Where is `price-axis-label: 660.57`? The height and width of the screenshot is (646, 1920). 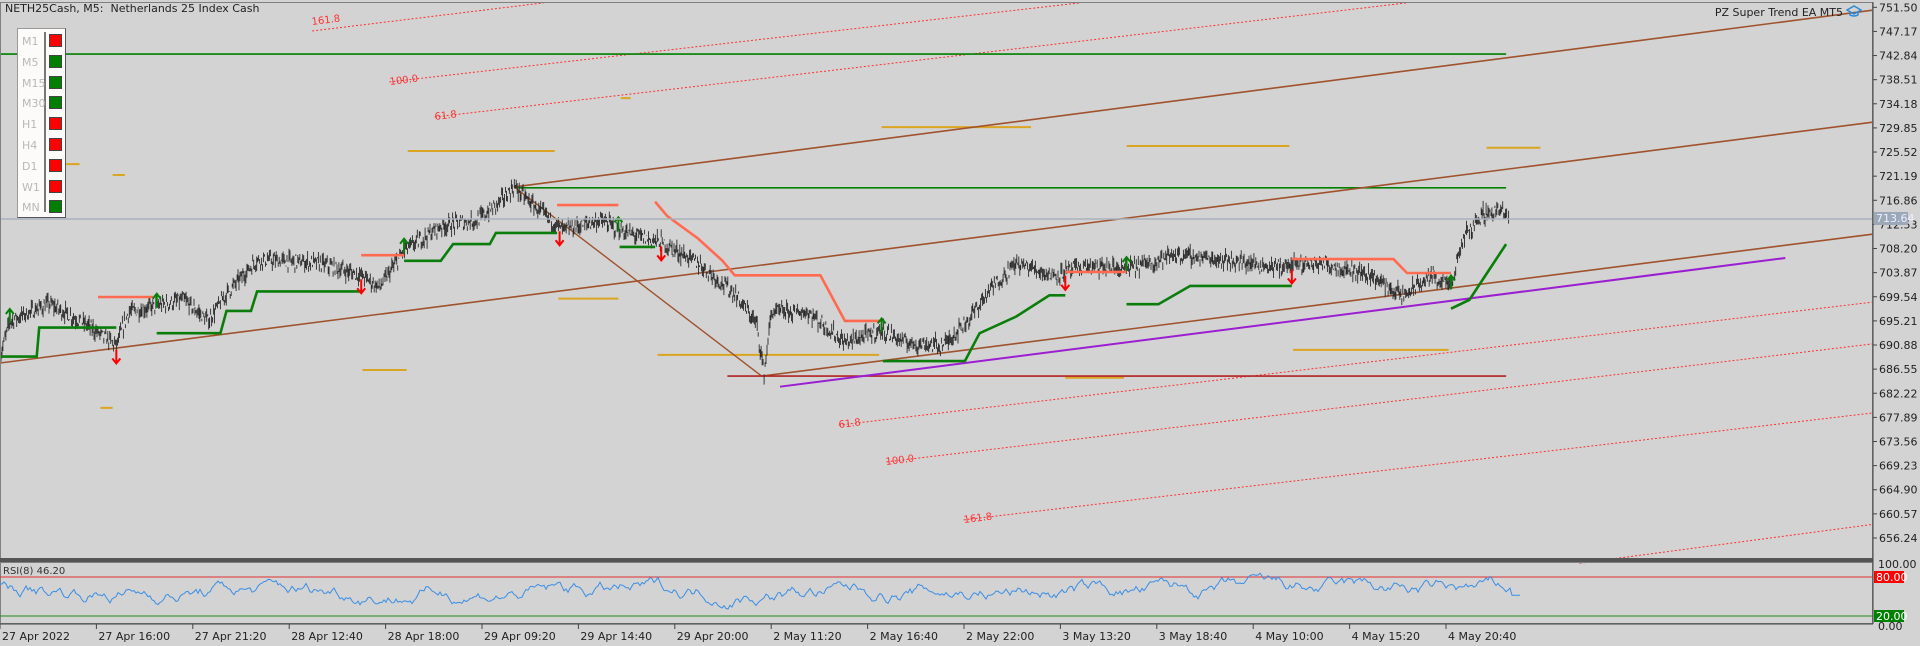 price-axis-label: 660.57 is located at coordinates (1898, 514).